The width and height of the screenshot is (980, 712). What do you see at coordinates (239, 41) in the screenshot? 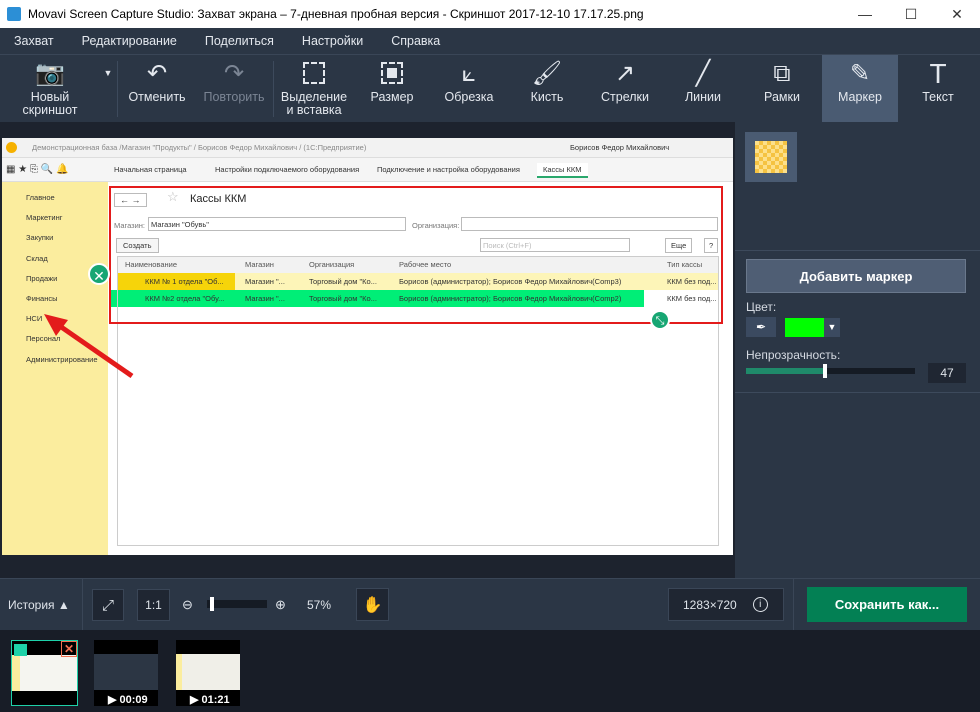
I see `menu-share: Поделиться` at bounding box center [239, 41].